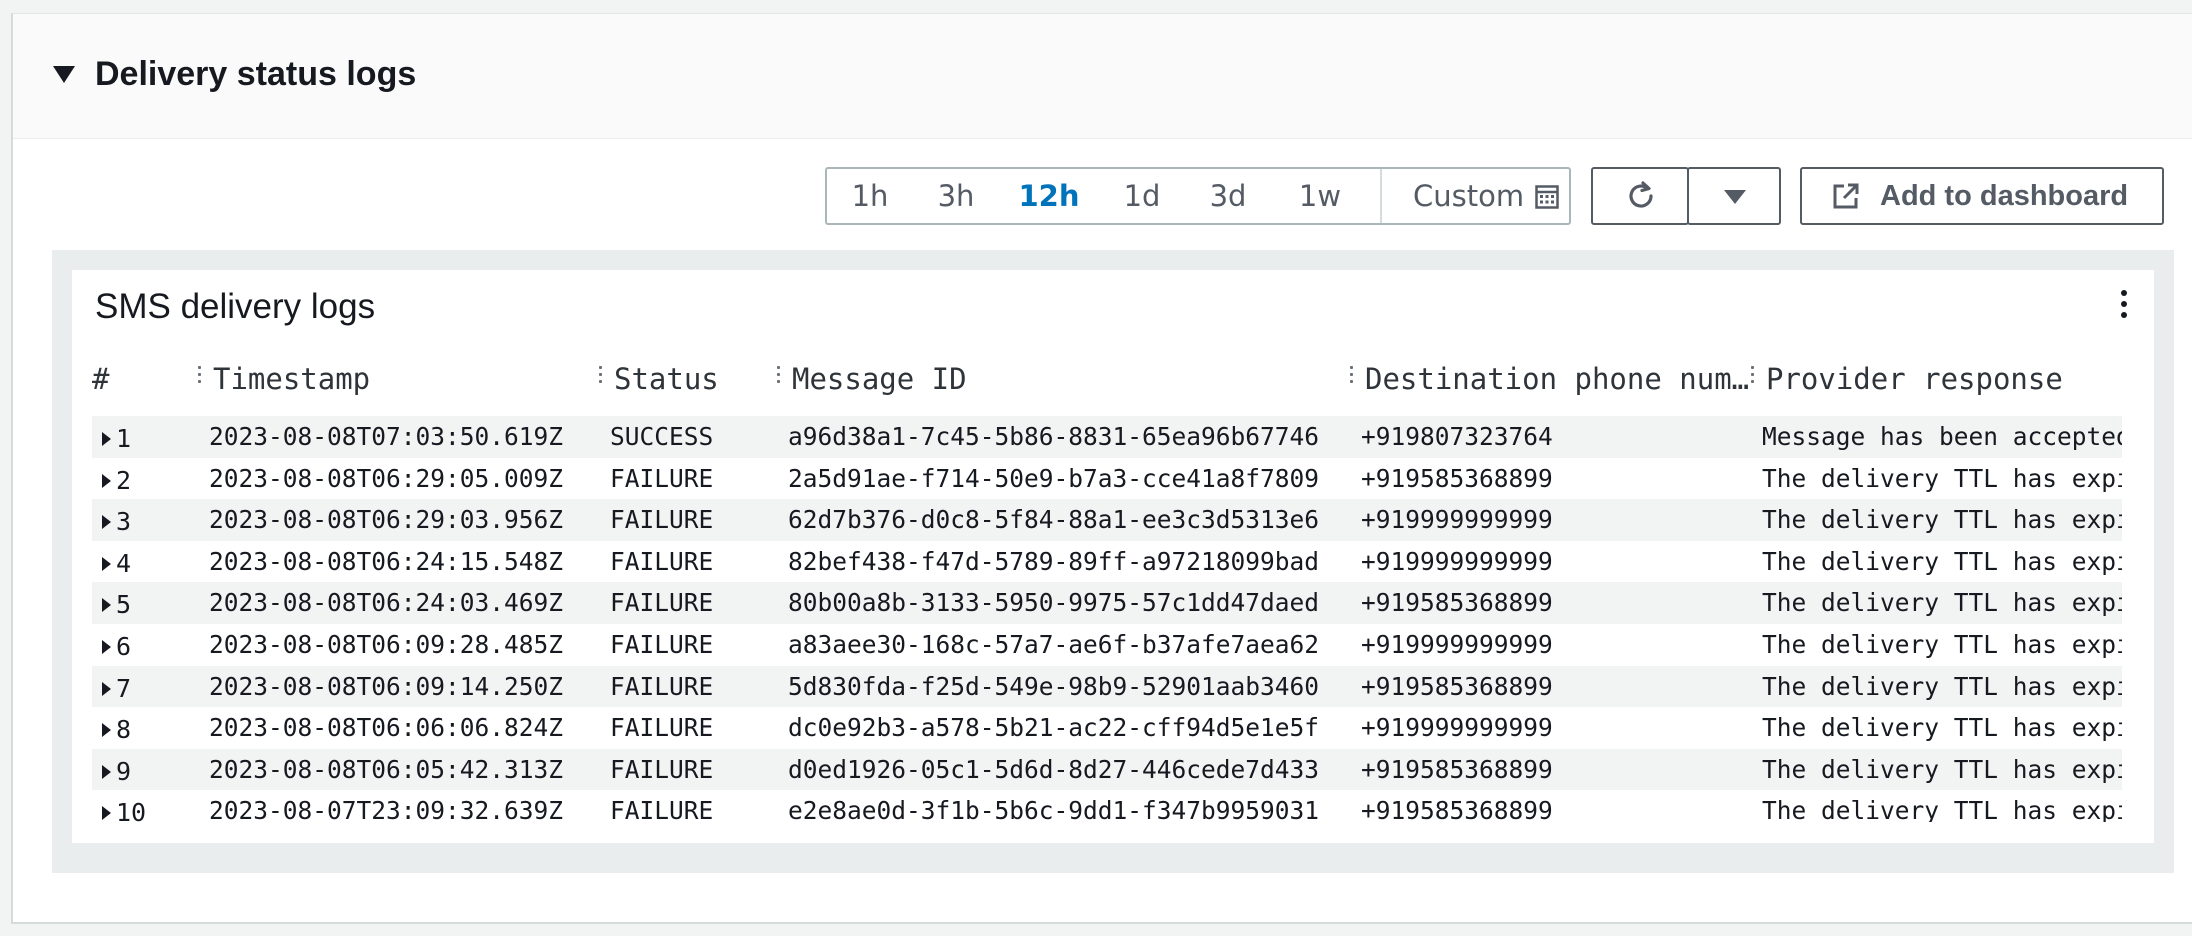 The image size is (2192, 936). I want to click on cell-message-id: a96d38a1-7c45-5b86-8831-65ea96b67746, so click(1054, 436).